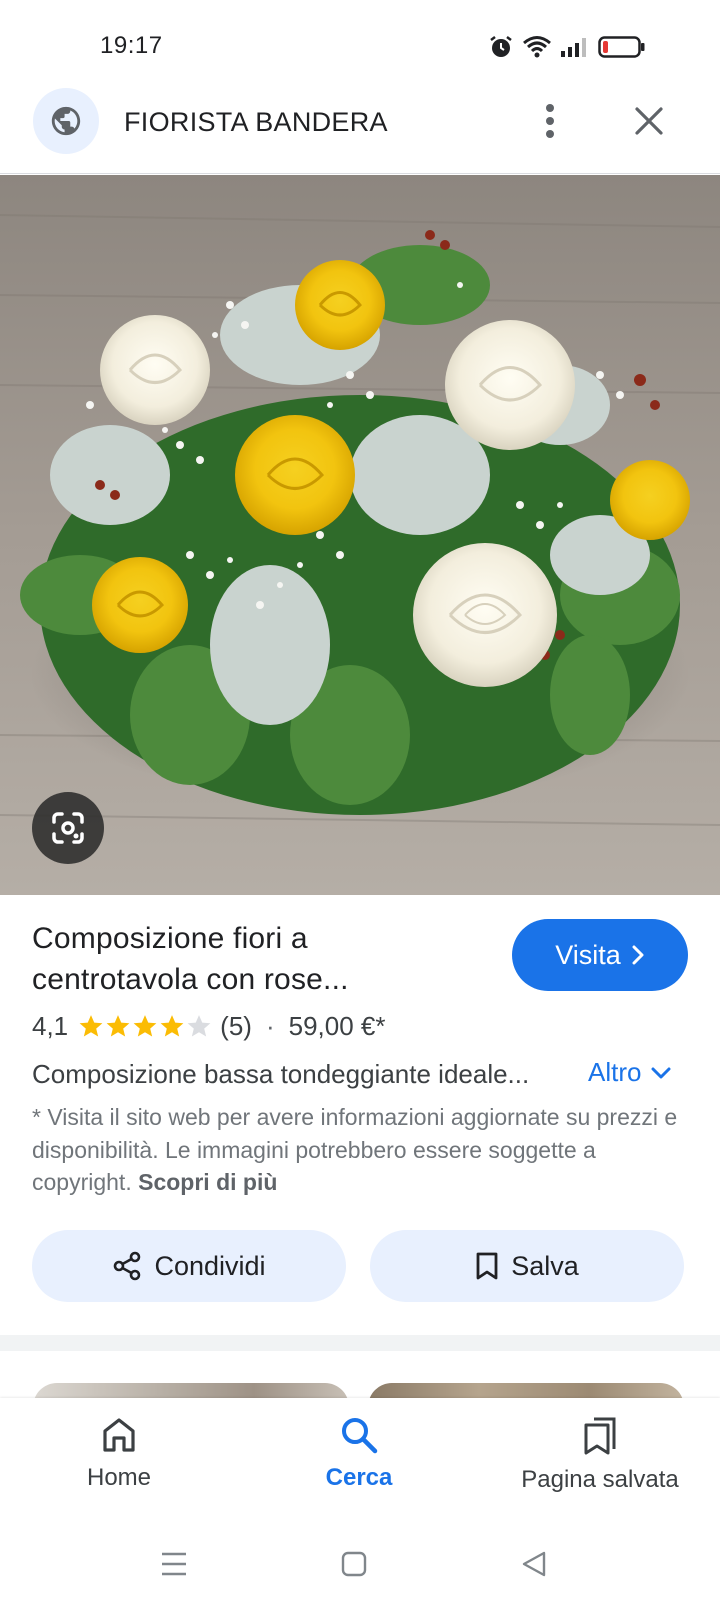  I want to click on chevron-right-icon, so click(638, 955).